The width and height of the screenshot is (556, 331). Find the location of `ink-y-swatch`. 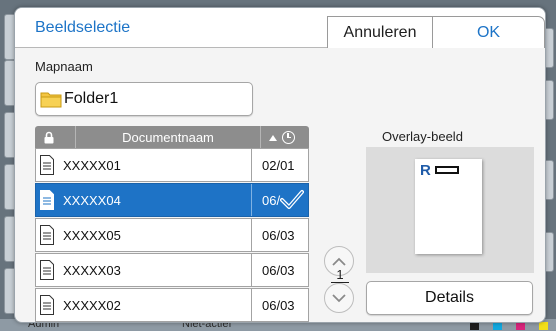

ink-y-swatch is located at coordinates (543, 326).